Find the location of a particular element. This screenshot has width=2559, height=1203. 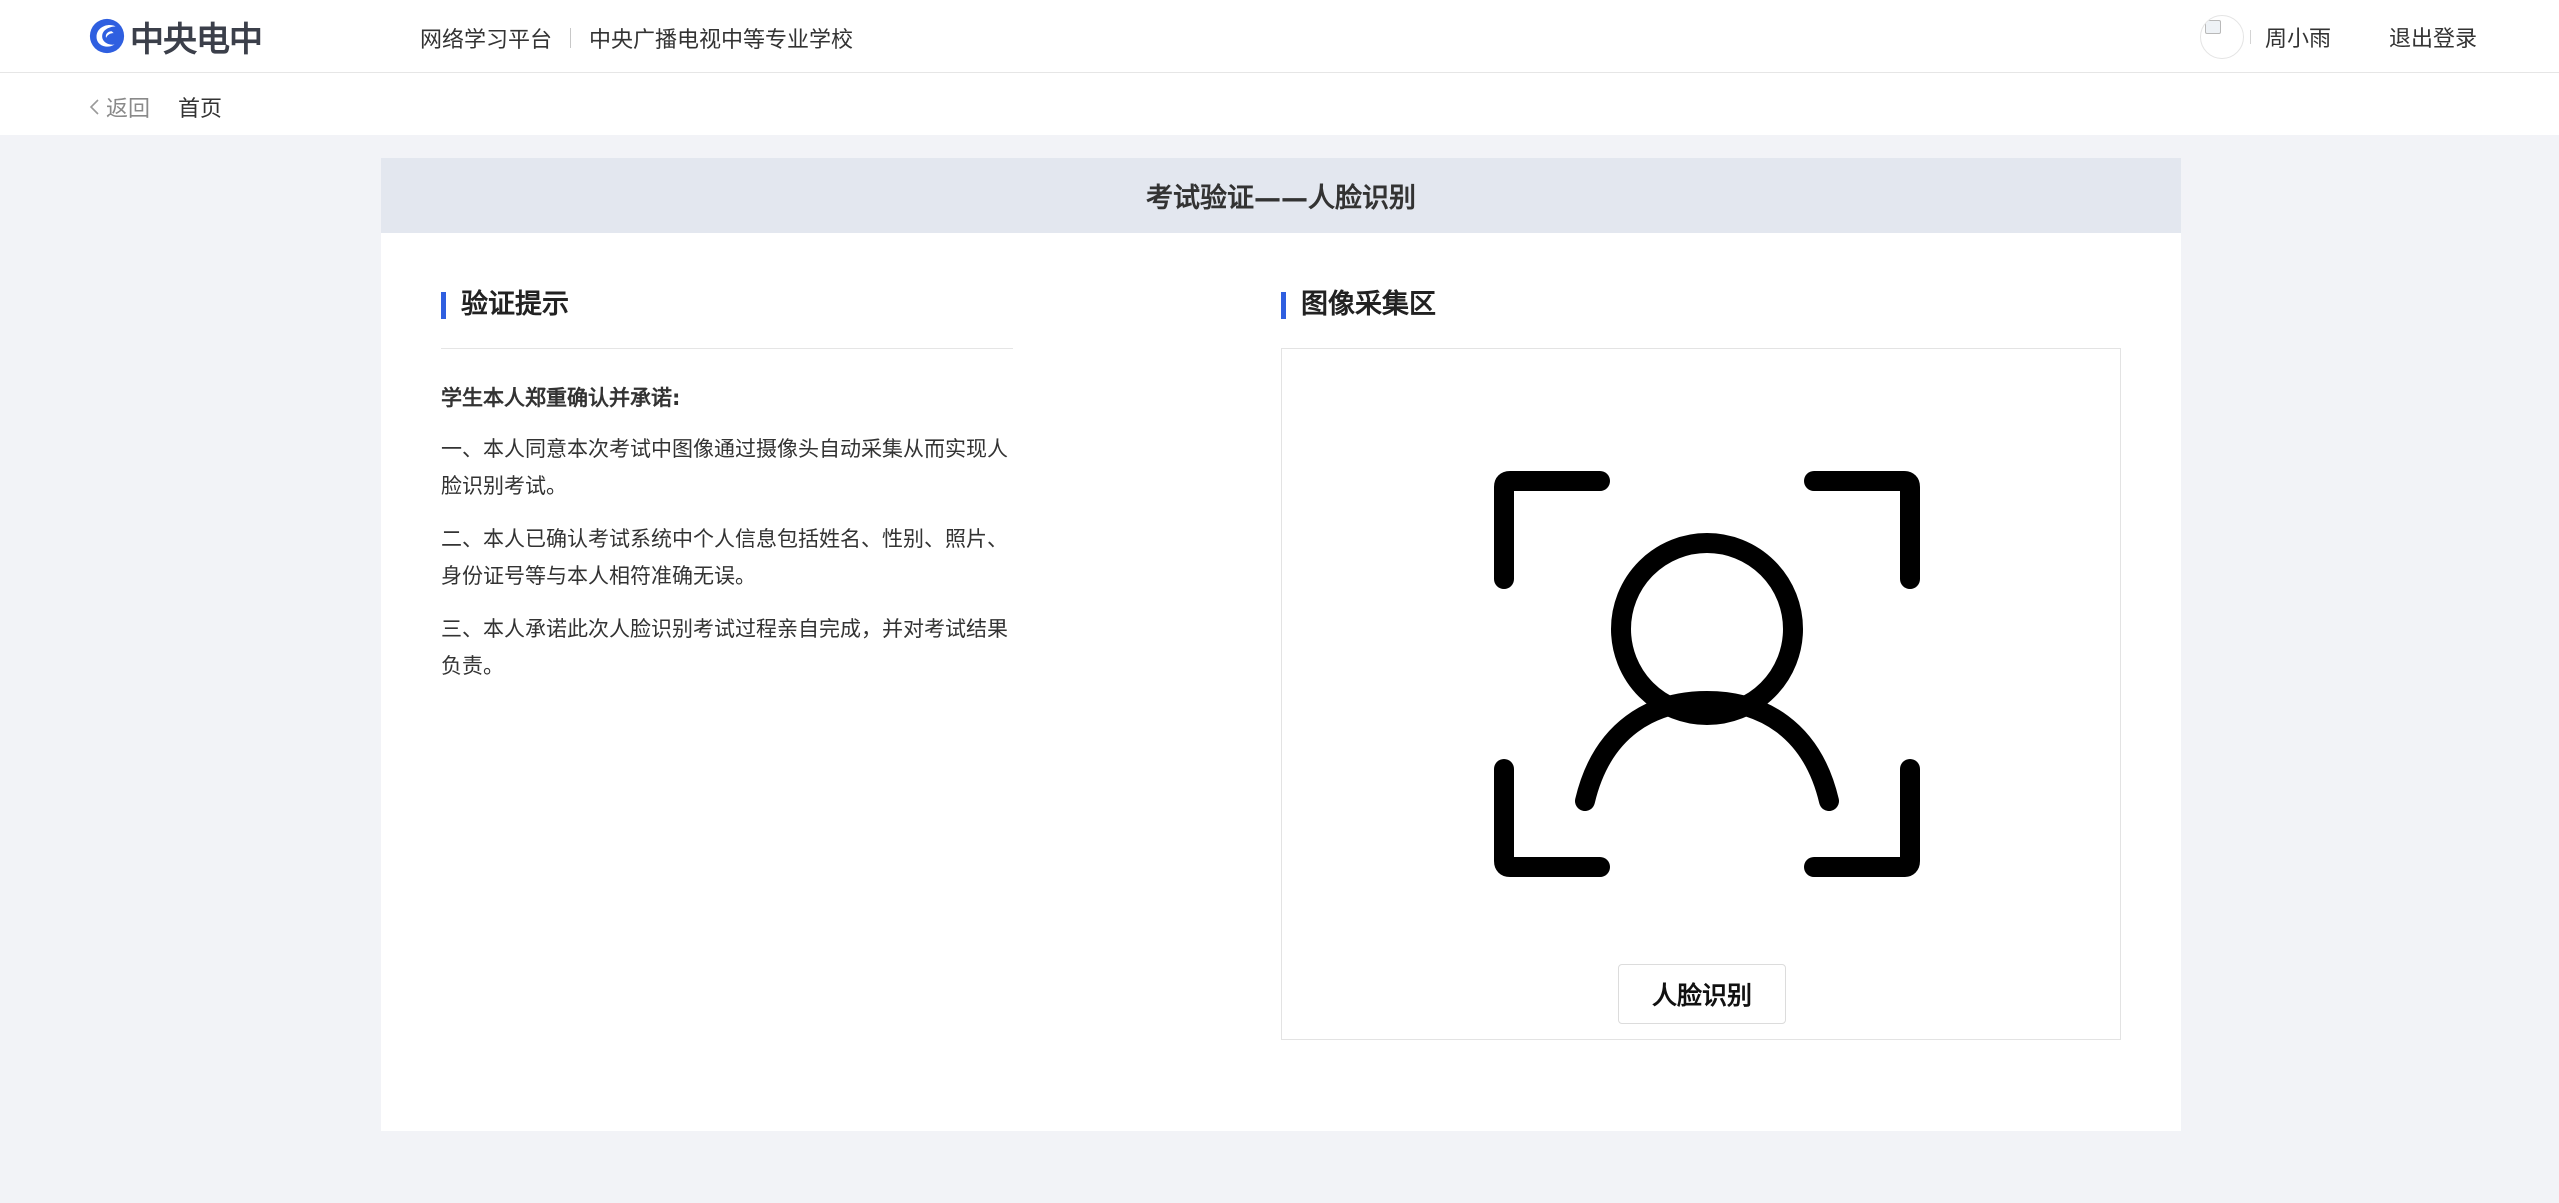

home-link: 首页 is located at coordinates (200, 107).